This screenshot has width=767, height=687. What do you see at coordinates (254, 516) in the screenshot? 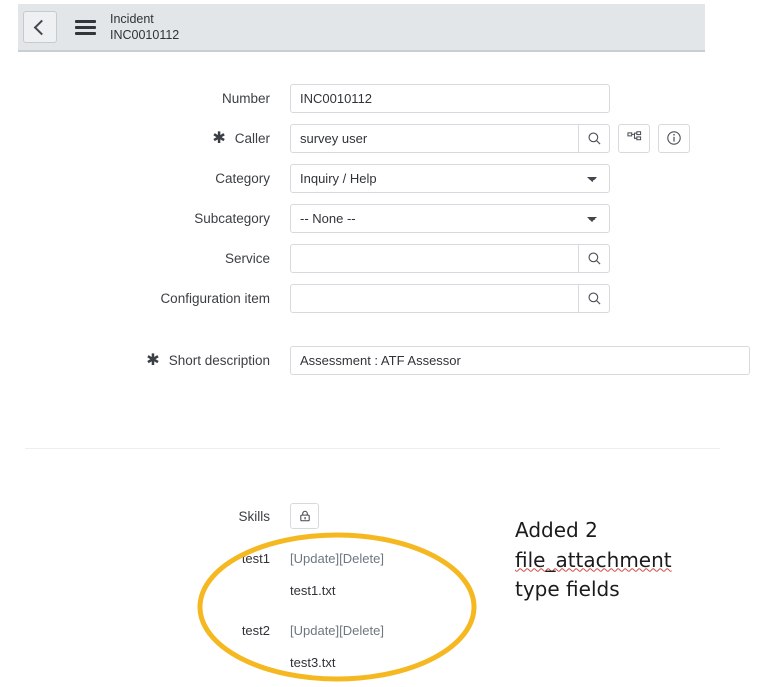
I see `field-label-skills: Skills` at bounding box center [254, 516].